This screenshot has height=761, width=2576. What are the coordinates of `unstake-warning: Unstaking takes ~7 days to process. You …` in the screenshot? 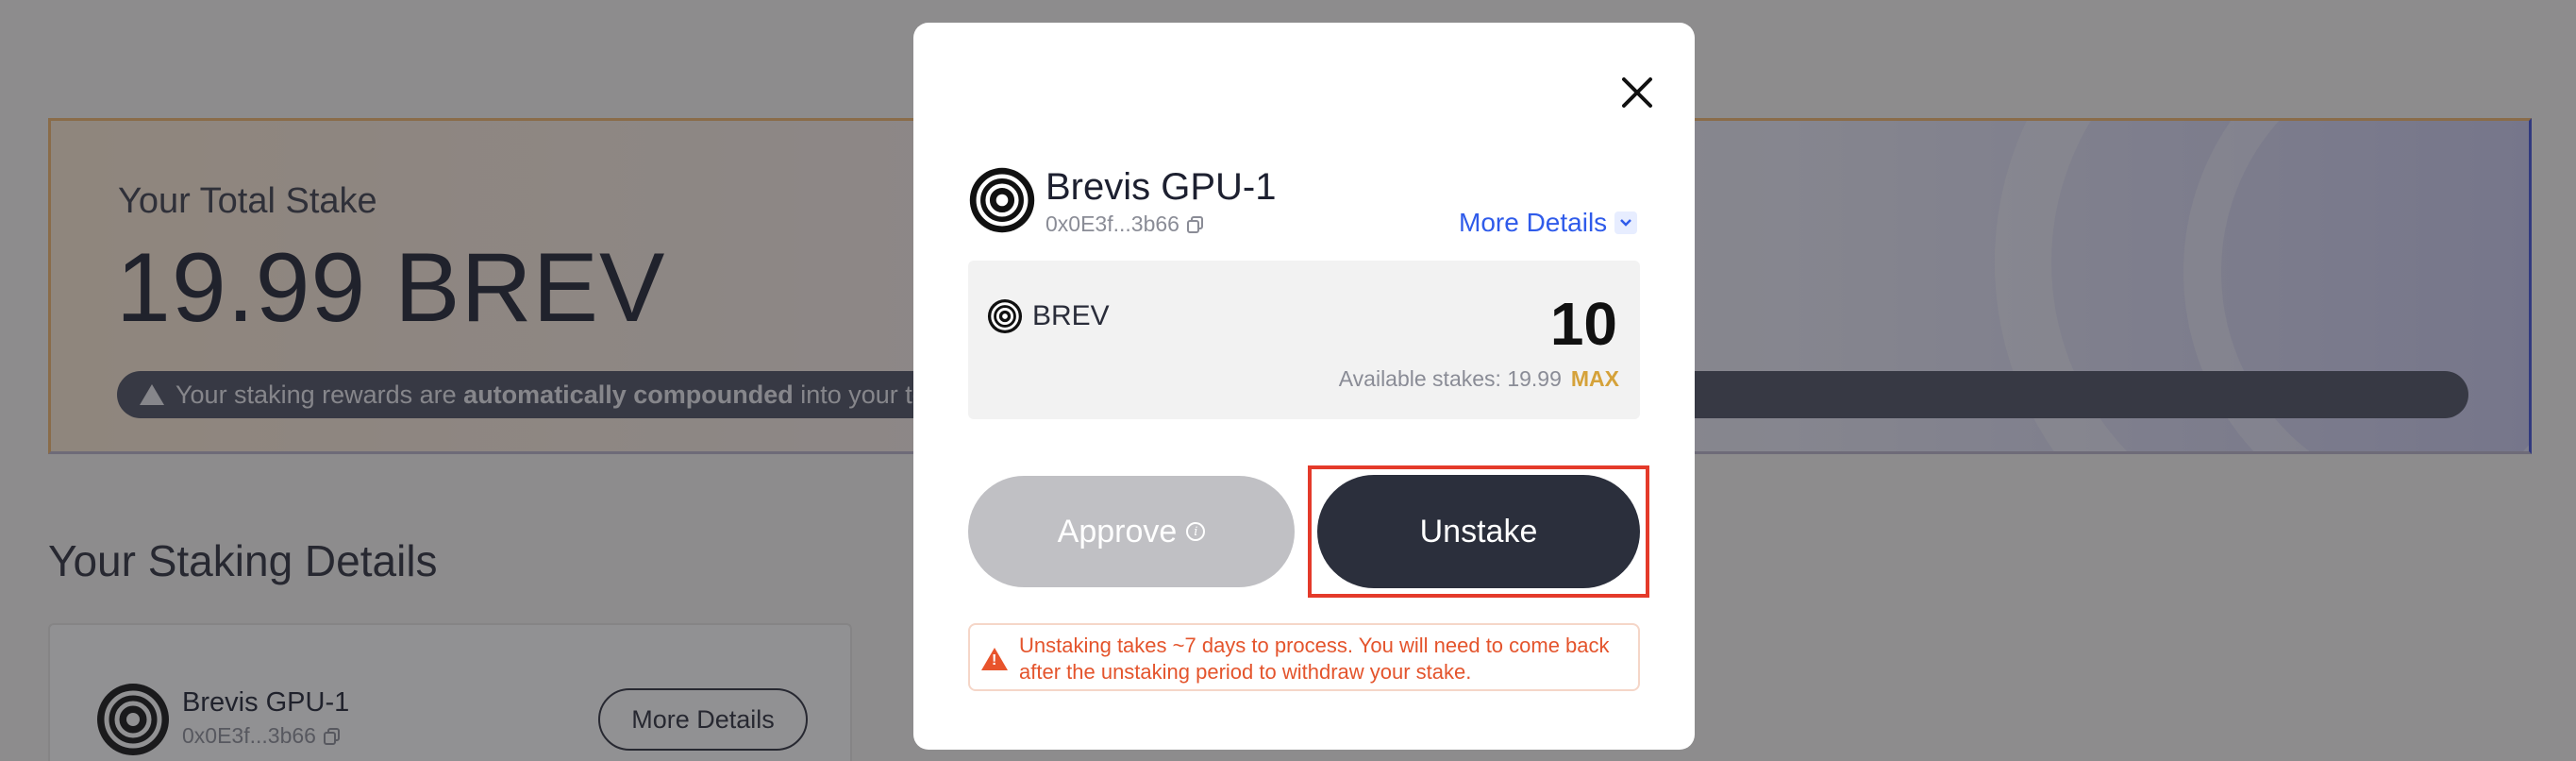 It's located at (1304, 657).